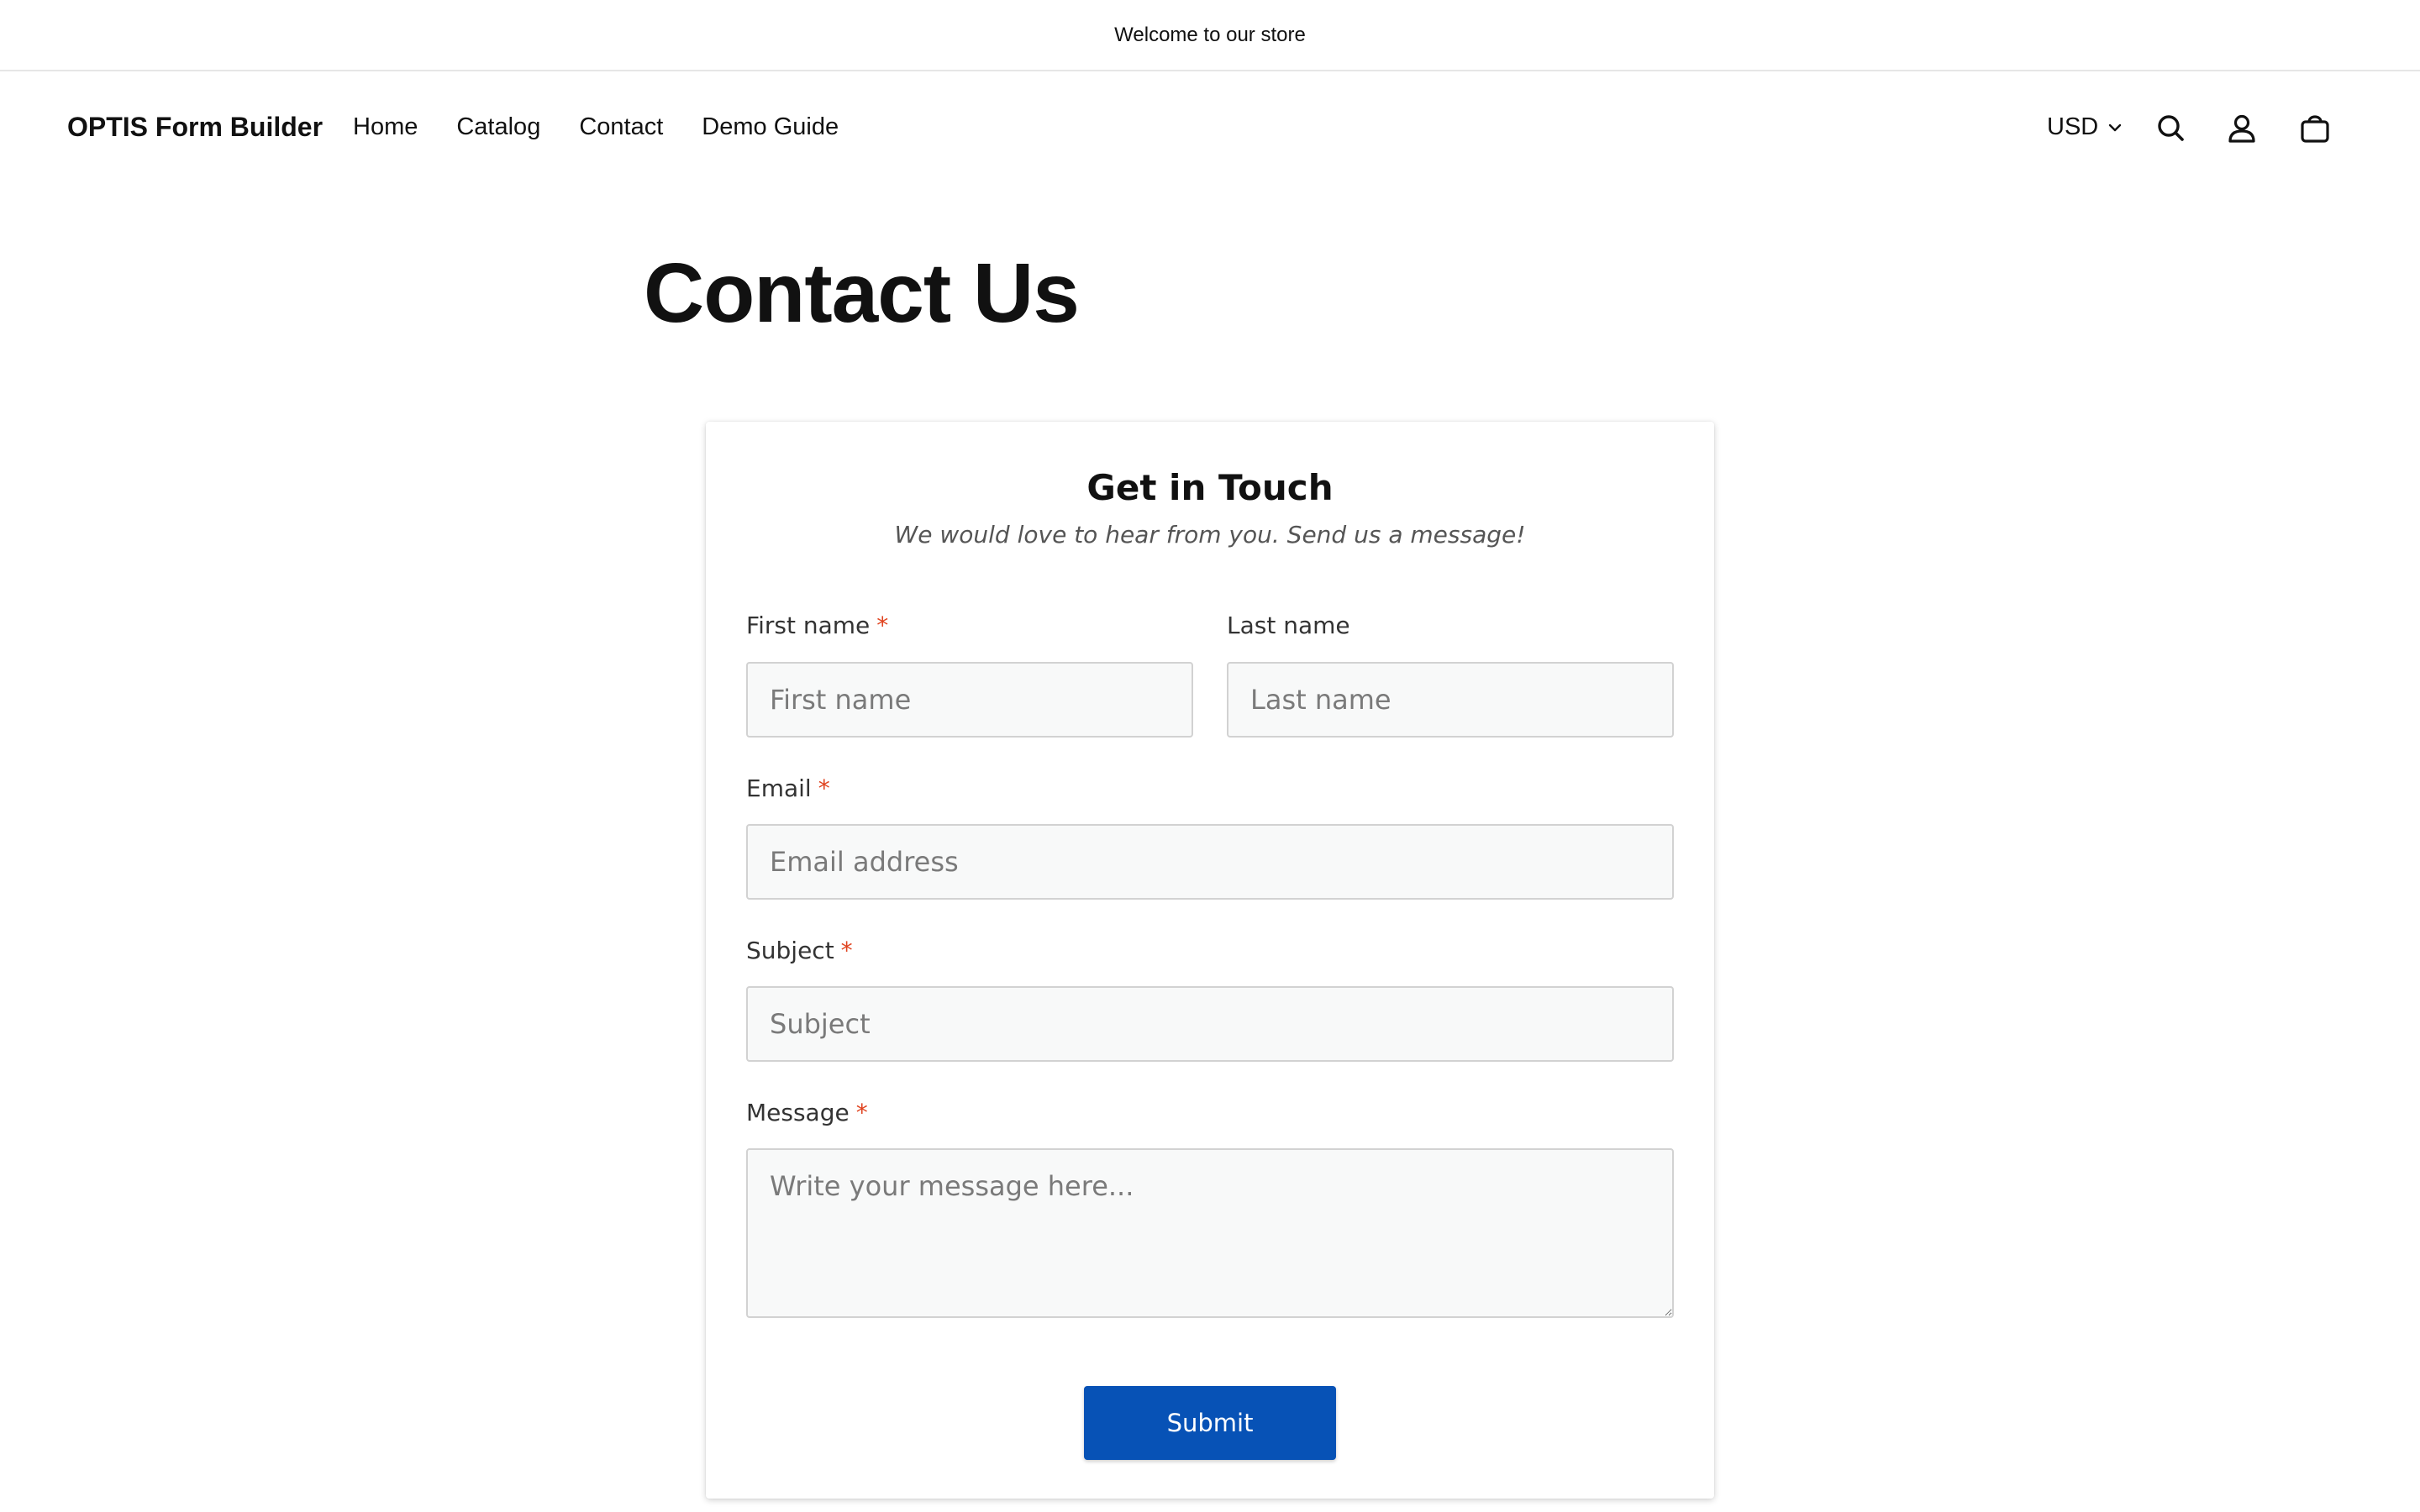 The height and width of the screenshot is (1512, 2420). I want to click on subject-label: Subject *, so click(799, 950).